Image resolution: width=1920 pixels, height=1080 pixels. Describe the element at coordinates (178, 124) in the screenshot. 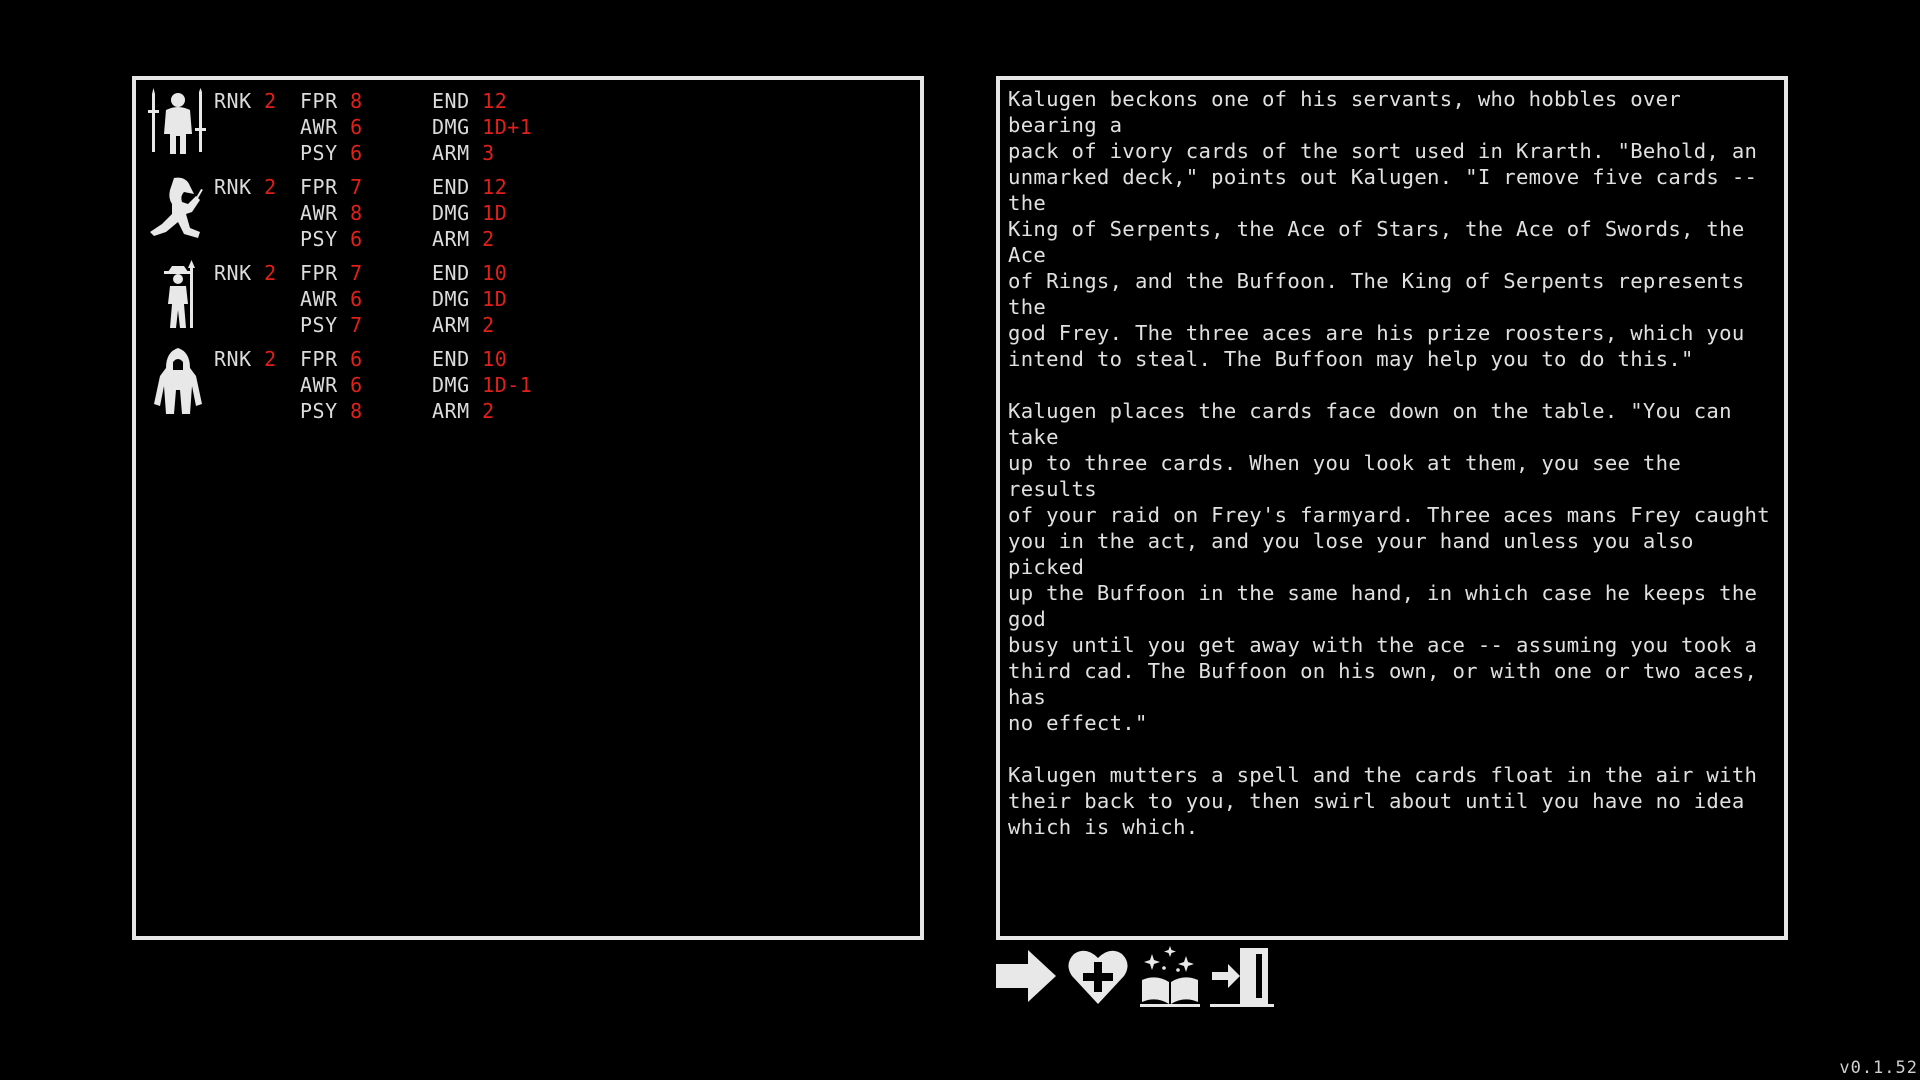

I see `warrior-icon` at that location.